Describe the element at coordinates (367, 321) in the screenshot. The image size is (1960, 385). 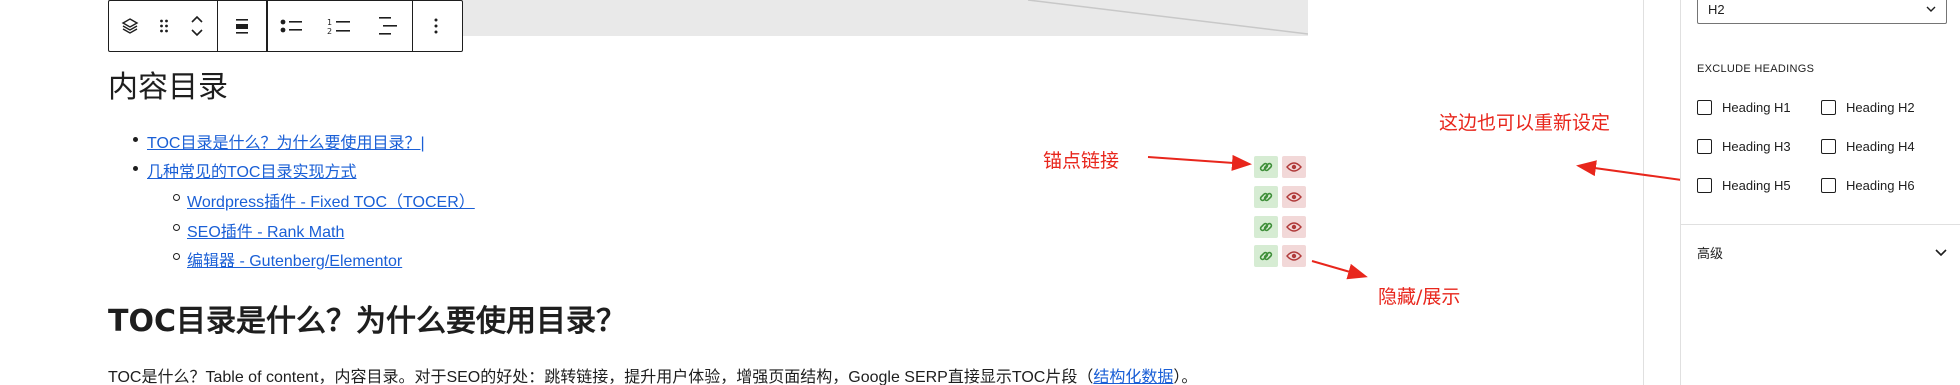
I see `section-heading: TOC目录是什么？为什么要使用目录？` at that location.